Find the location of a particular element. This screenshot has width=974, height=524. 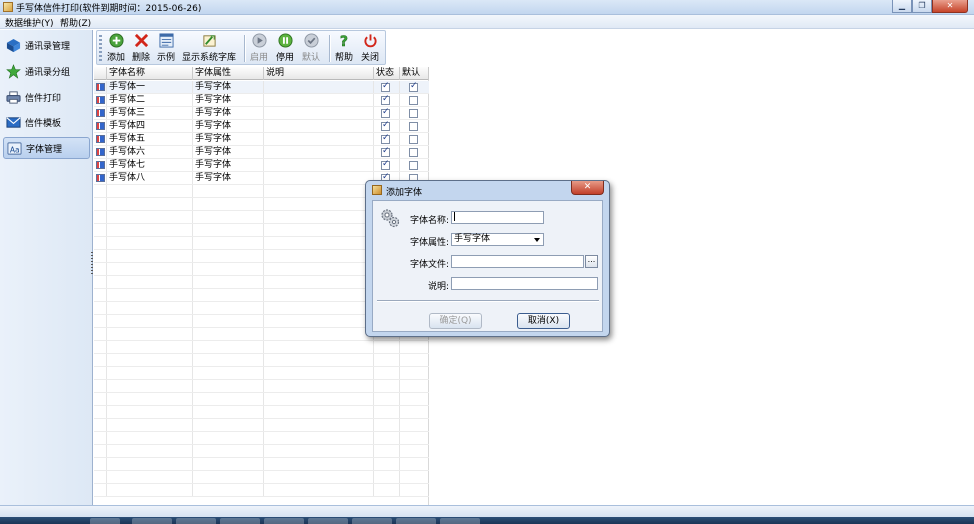

header-font-type: 字体属性 is located at coordinates (228, 73).